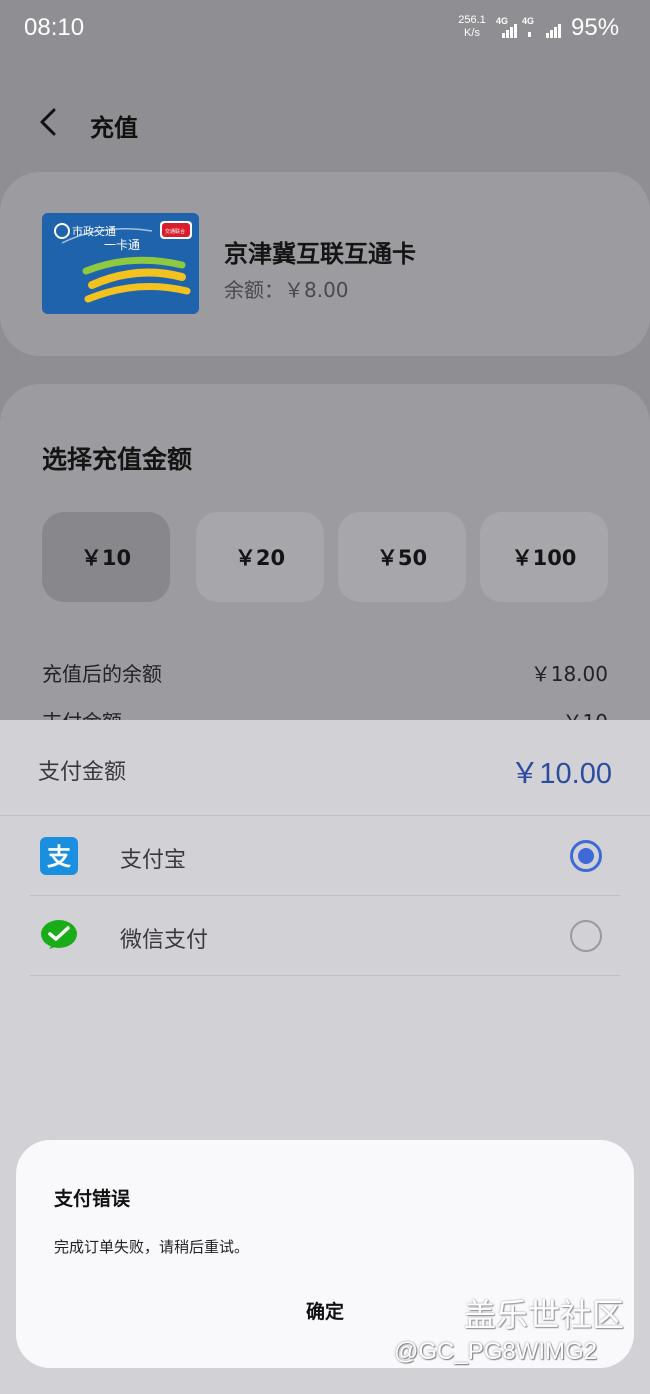 The image size is (650, 1394). I want to click on network-speed: 256.1 K/s, so click(472, 26).